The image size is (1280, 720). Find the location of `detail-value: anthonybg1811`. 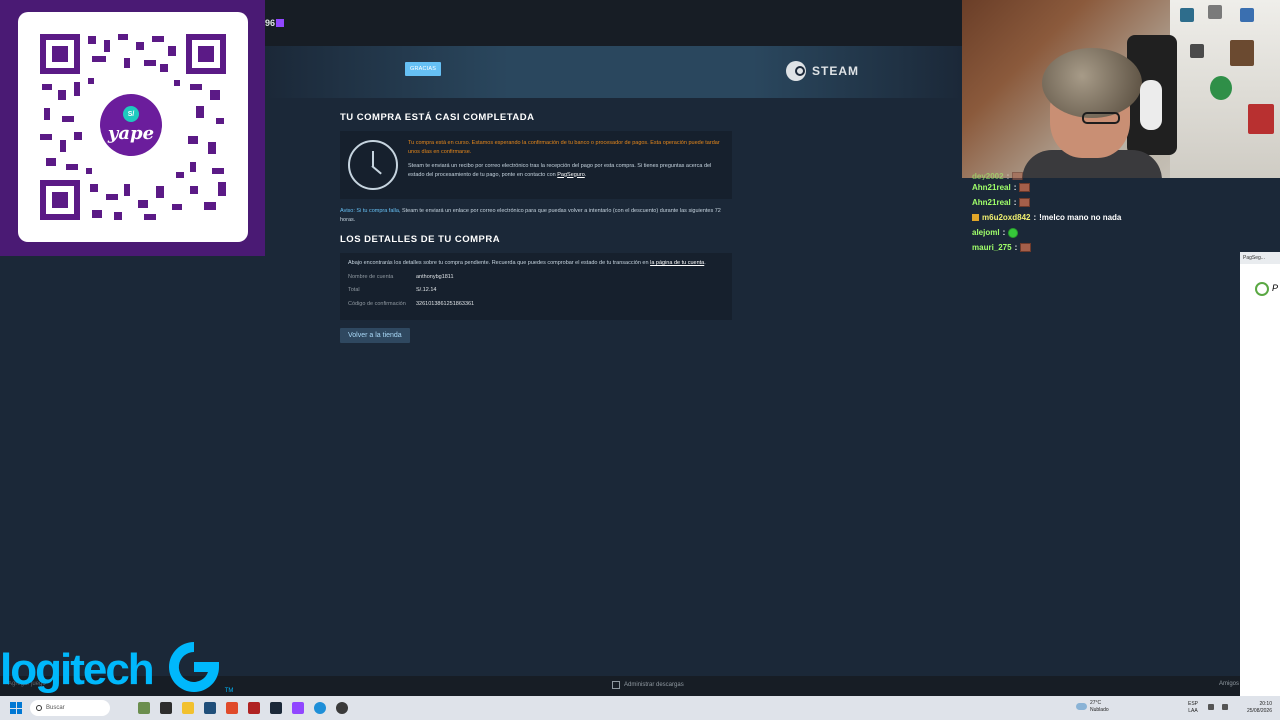

detail-value: anthonybg1811 is located at coordinates (435, 276).